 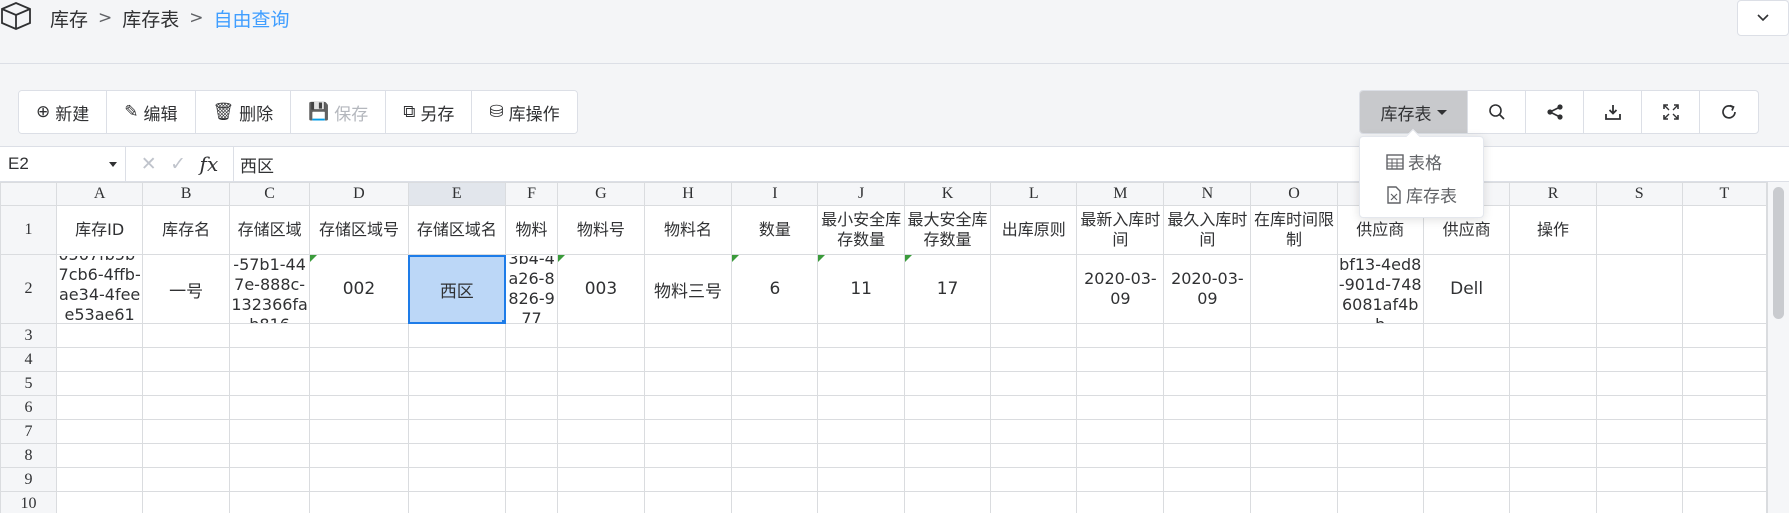 What do you see at coordinates (28, 359) in the screenshot?
I see `row-header: 4` at bounding box center [28, 359].